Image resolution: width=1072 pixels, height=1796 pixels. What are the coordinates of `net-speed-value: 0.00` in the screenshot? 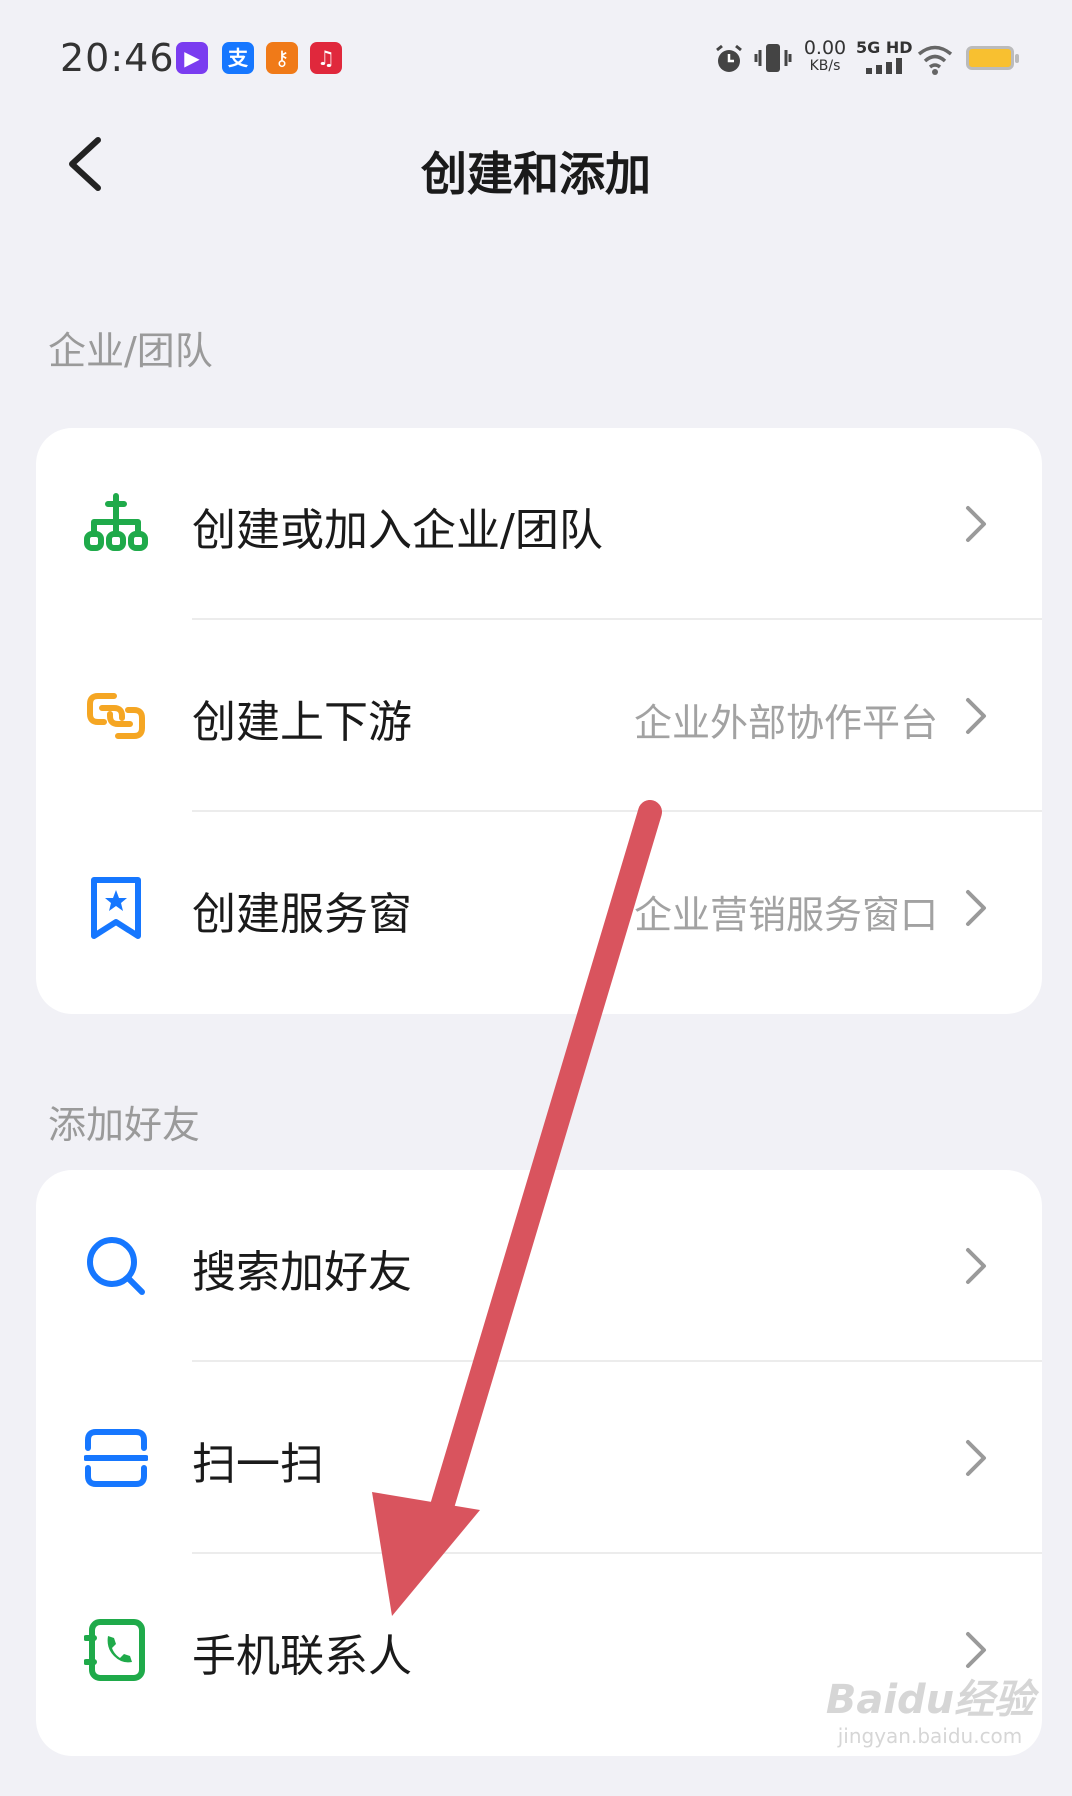 It's located at (825, 48).